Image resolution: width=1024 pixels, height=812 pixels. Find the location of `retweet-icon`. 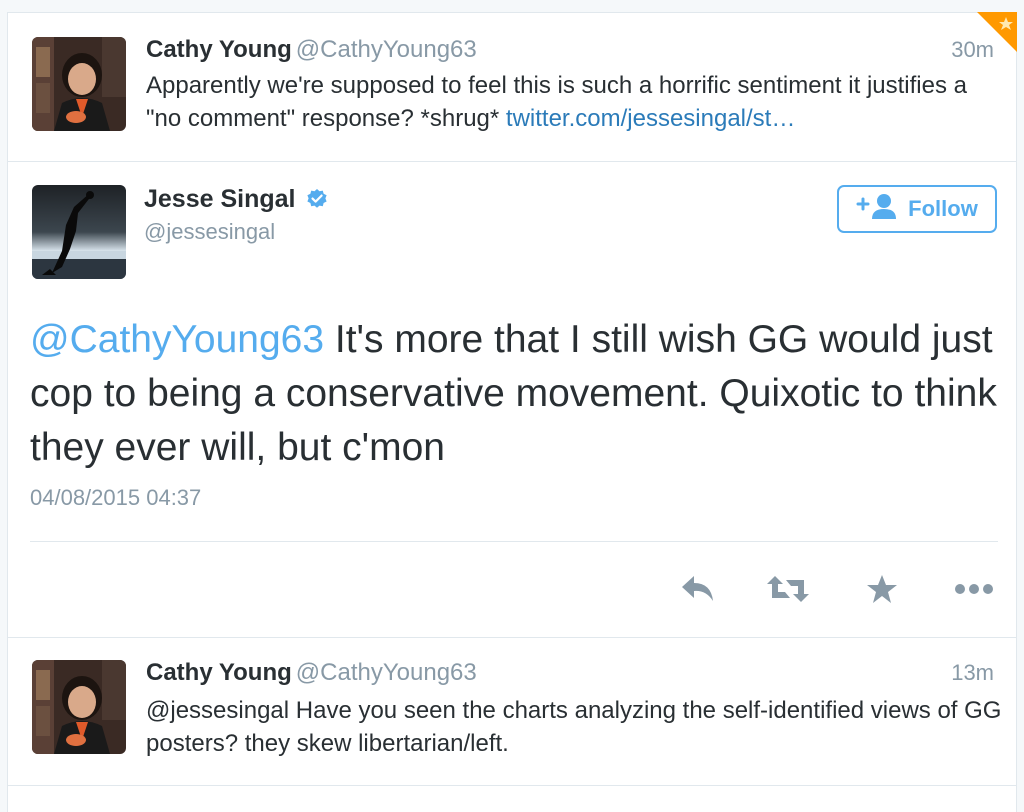

retweet-icon is located at coordinates (788, 591).